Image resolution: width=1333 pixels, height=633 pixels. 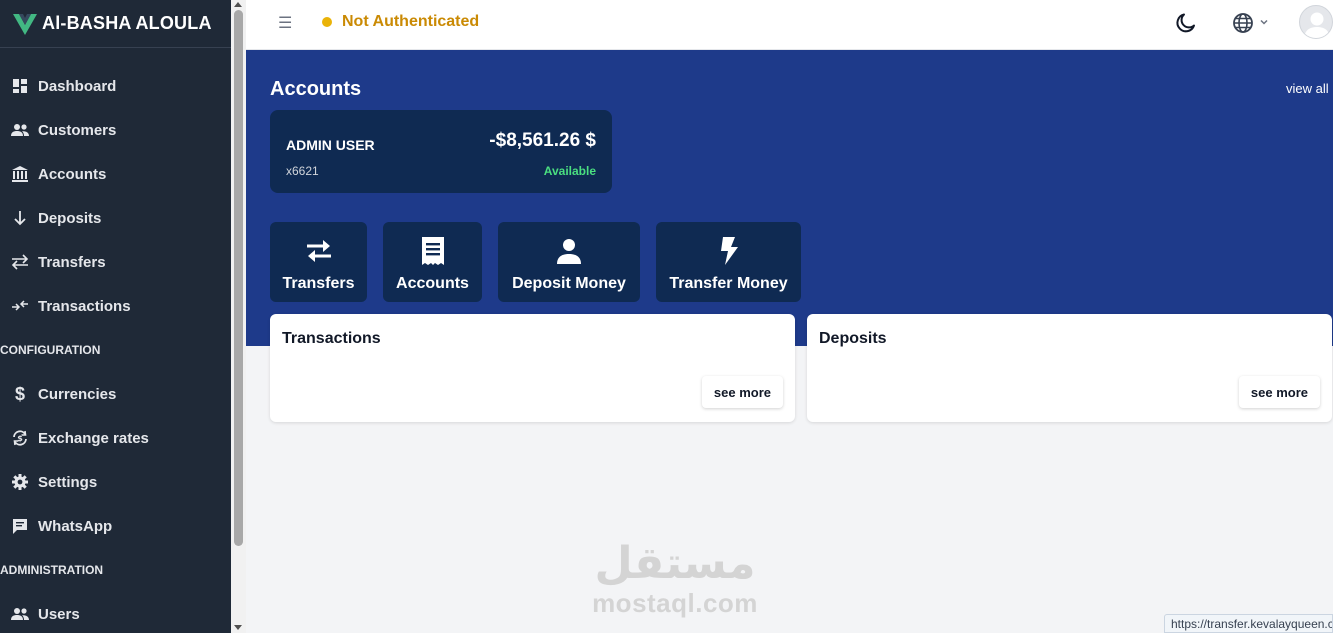 What do you see at coordinates (285, 23) in the screenshot?
I see `menu-toggle-icon: ☰` at bounding box center [285, 23].